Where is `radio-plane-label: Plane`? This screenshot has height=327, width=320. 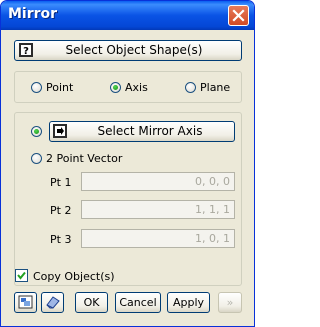 radio-plane-label: Plane is located at coordinates (215, 87).